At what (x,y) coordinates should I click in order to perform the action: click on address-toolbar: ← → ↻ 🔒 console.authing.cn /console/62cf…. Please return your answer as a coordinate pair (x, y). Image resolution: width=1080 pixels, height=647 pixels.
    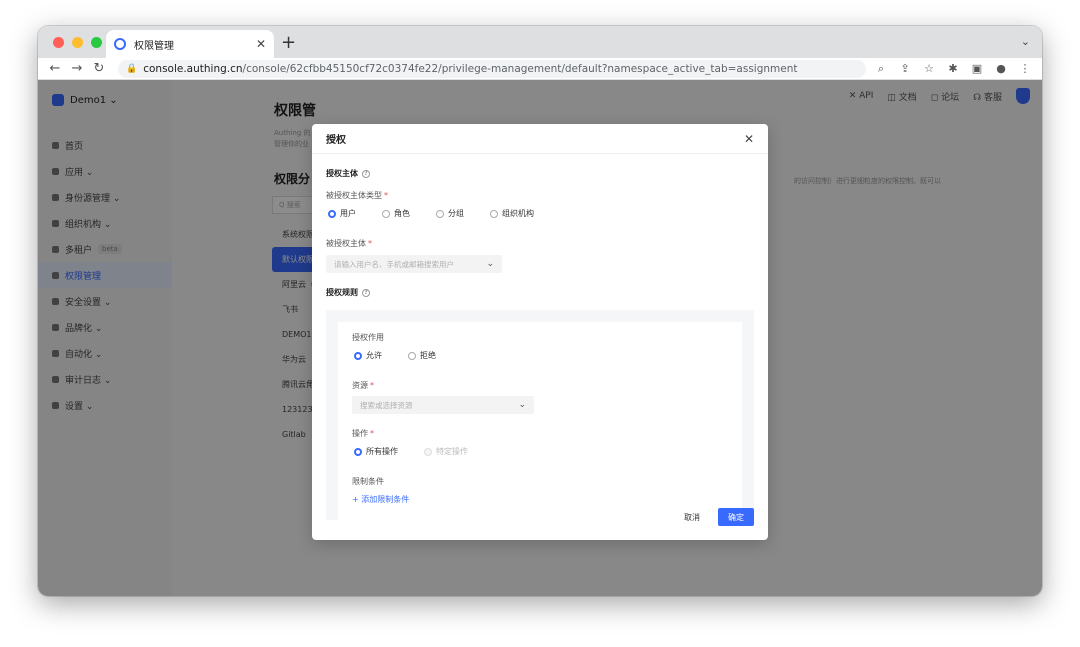
    Looking at the image, I should click on (540, 69).